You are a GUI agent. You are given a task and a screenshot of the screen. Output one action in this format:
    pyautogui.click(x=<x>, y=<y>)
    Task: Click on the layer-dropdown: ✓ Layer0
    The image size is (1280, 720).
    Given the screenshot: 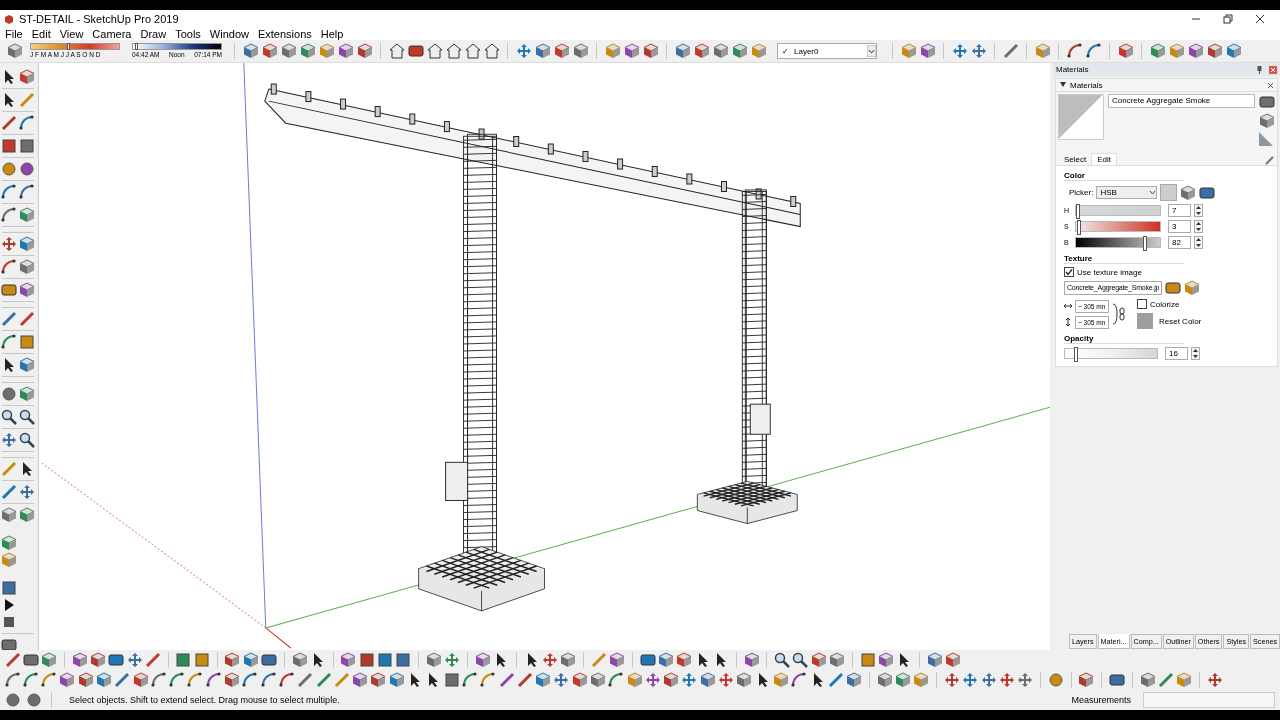 What is the action you would take?
    pyautogui.click(x=827, y=51)
    